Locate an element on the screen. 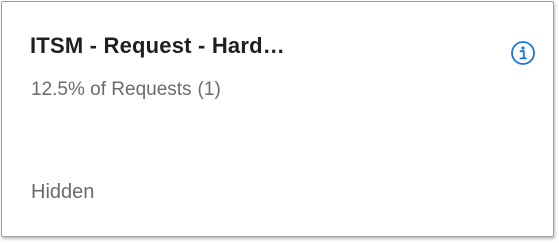  info-icon is located at coordinates (523, 53).